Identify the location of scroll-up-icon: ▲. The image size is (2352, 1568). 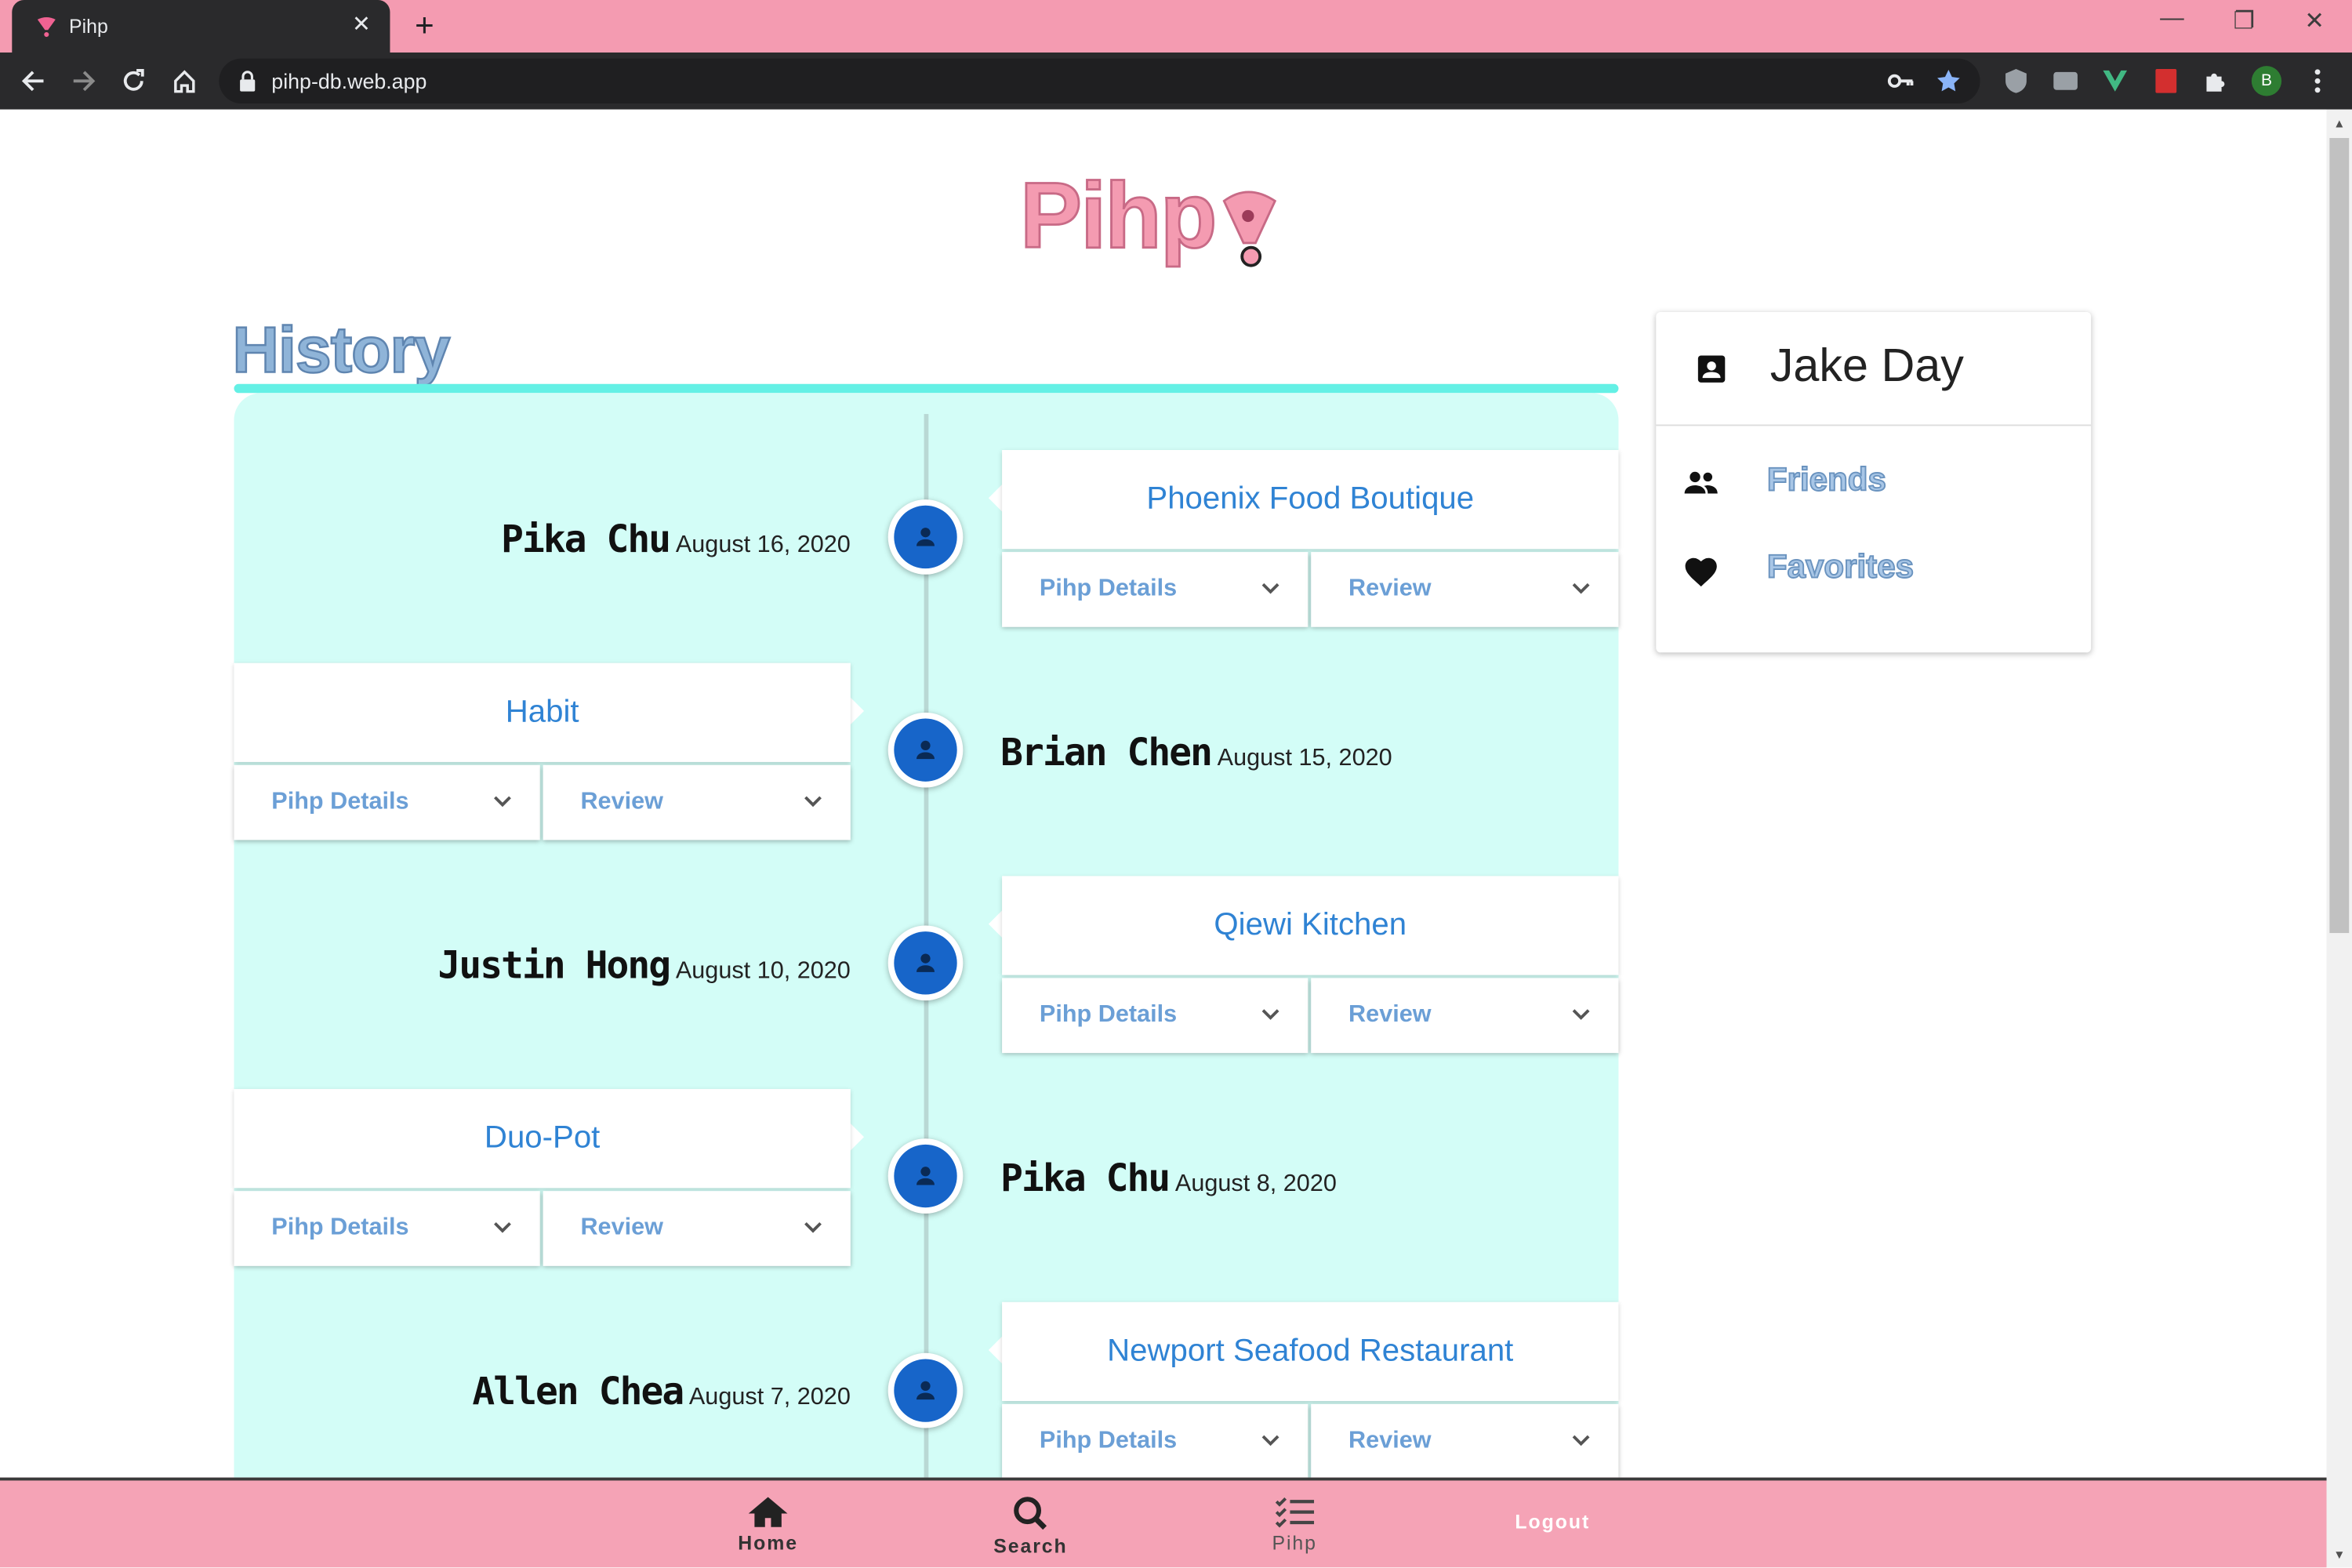
(2339, 124).